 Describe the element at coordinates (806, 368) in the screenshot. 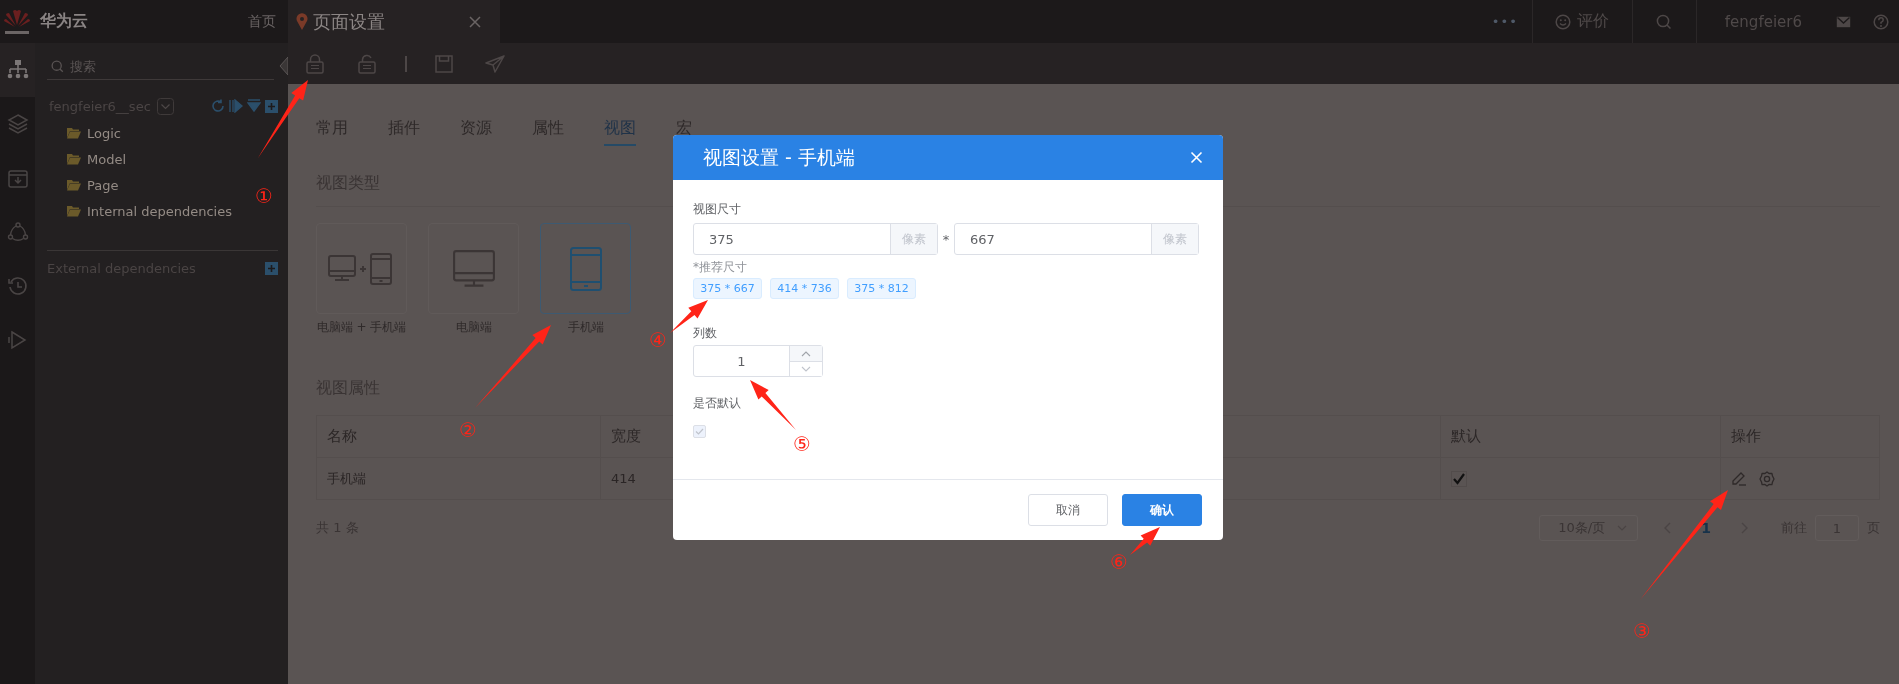

I see `chevron-down-icon` at that location.